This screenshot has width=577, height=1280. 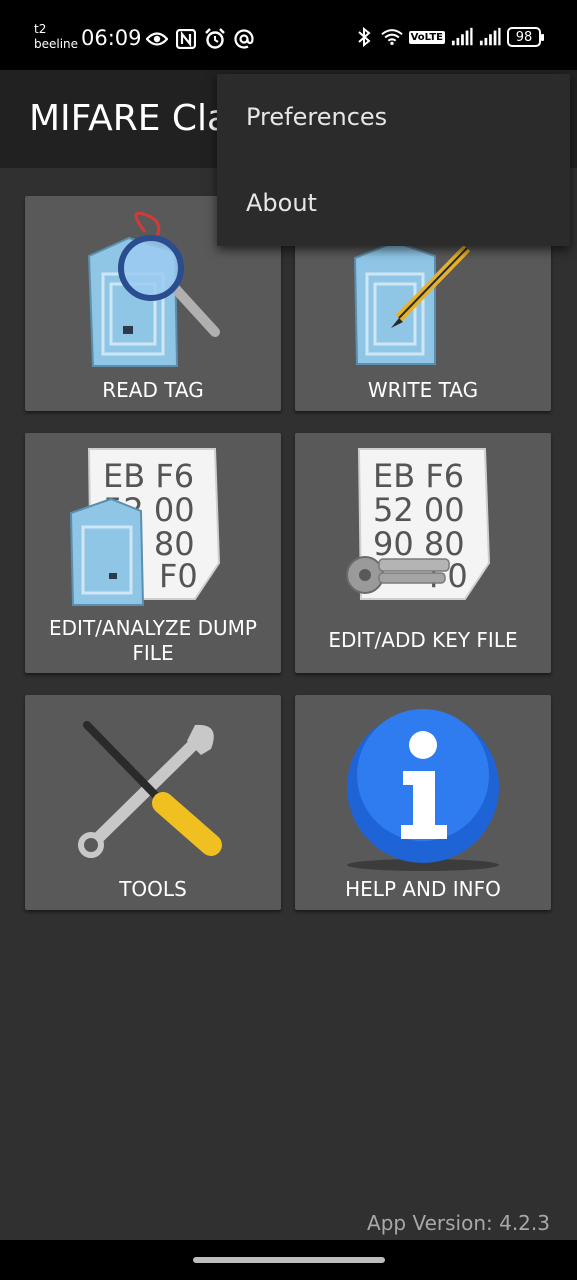 What do you see at coordinates (419, 510) in the screenshot?
I see `dump-text-line: 52 00` at bounding box center [419, 510].